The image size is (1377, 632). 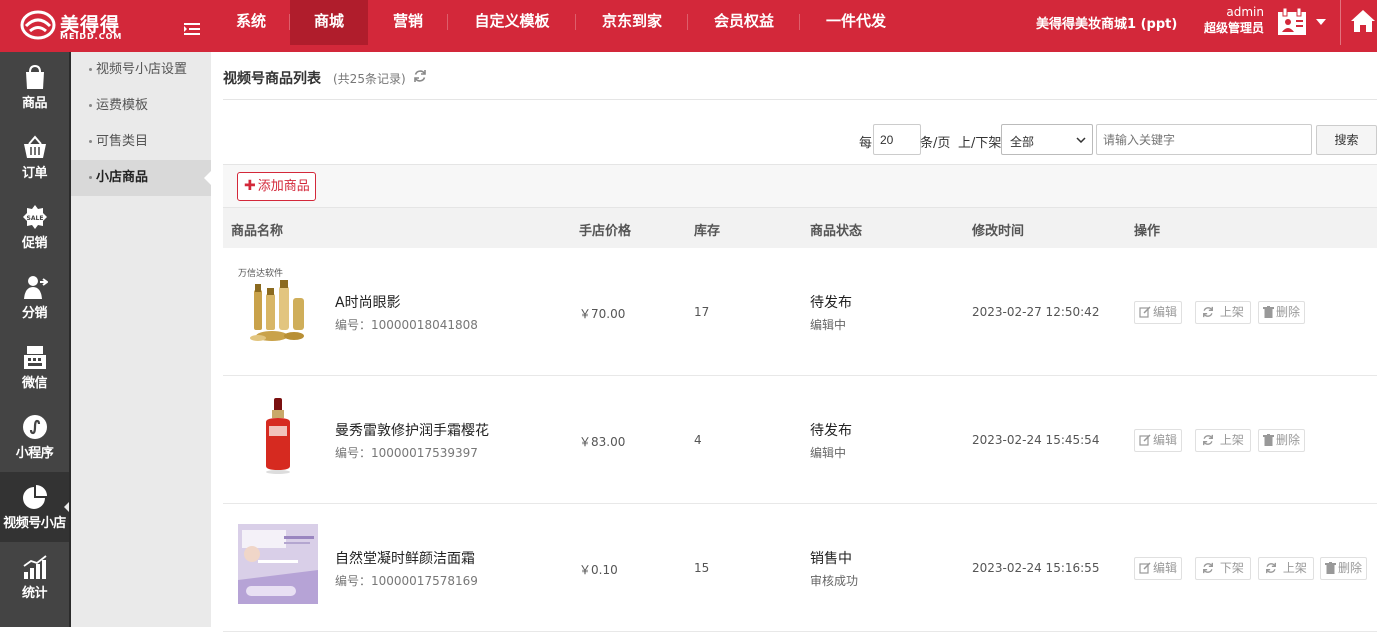 What do you see at coordinates (34, 357) in the screenshot?
I see `cash-register-icon` at bounding box center [34, 357].